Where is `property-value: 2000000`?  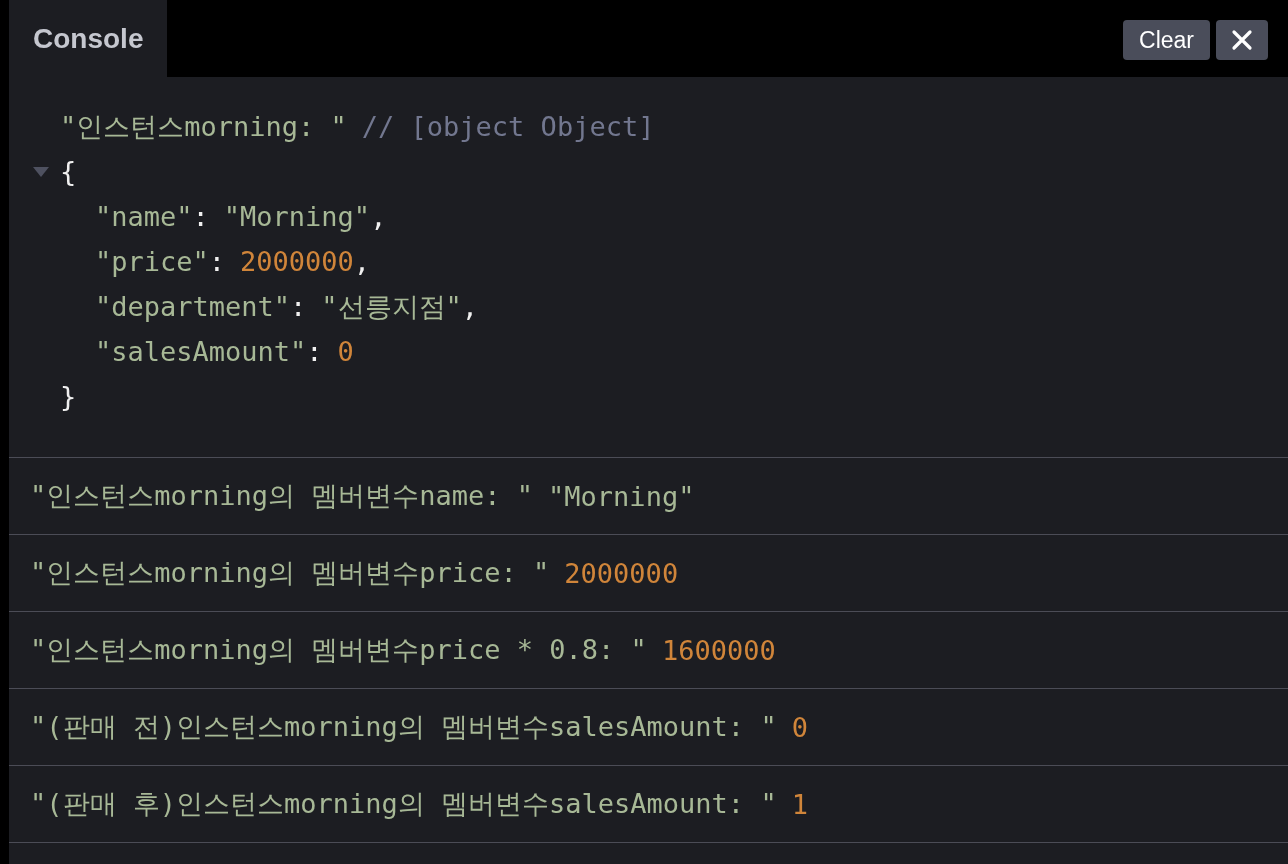
property-value: 2000000 is located at coordinates (297, 261).